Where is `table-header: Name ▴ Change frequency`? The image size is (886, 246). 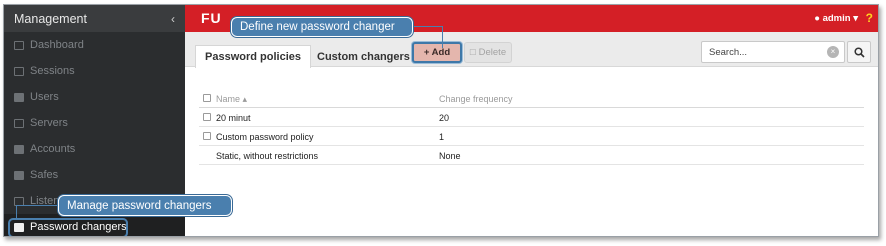
table-header: Name ▴ Change frequency is located at coordinates (531, 98).